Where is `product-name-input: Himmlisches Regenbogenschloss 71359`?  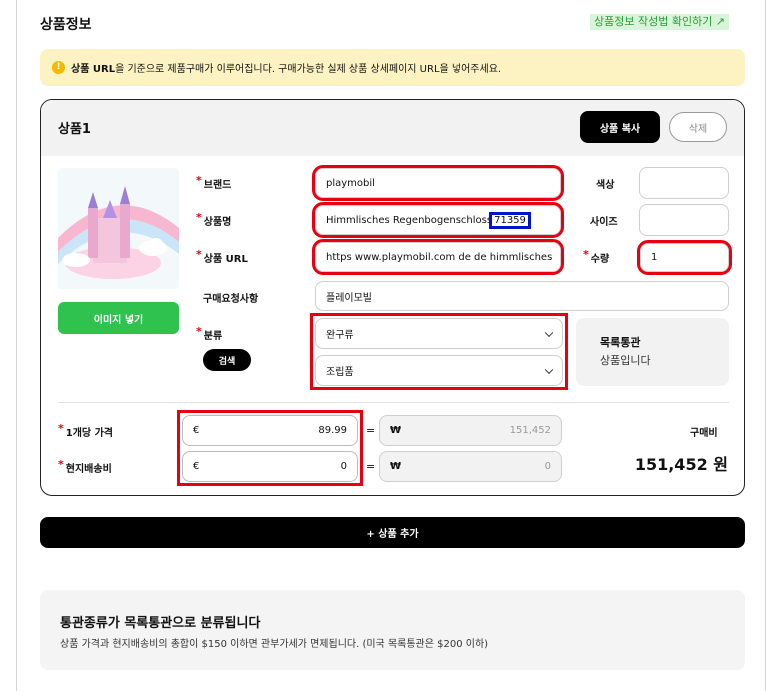 product-name-input: Himmlisches Regenbogenschloss 71359 is located at coordinates (438, 220).